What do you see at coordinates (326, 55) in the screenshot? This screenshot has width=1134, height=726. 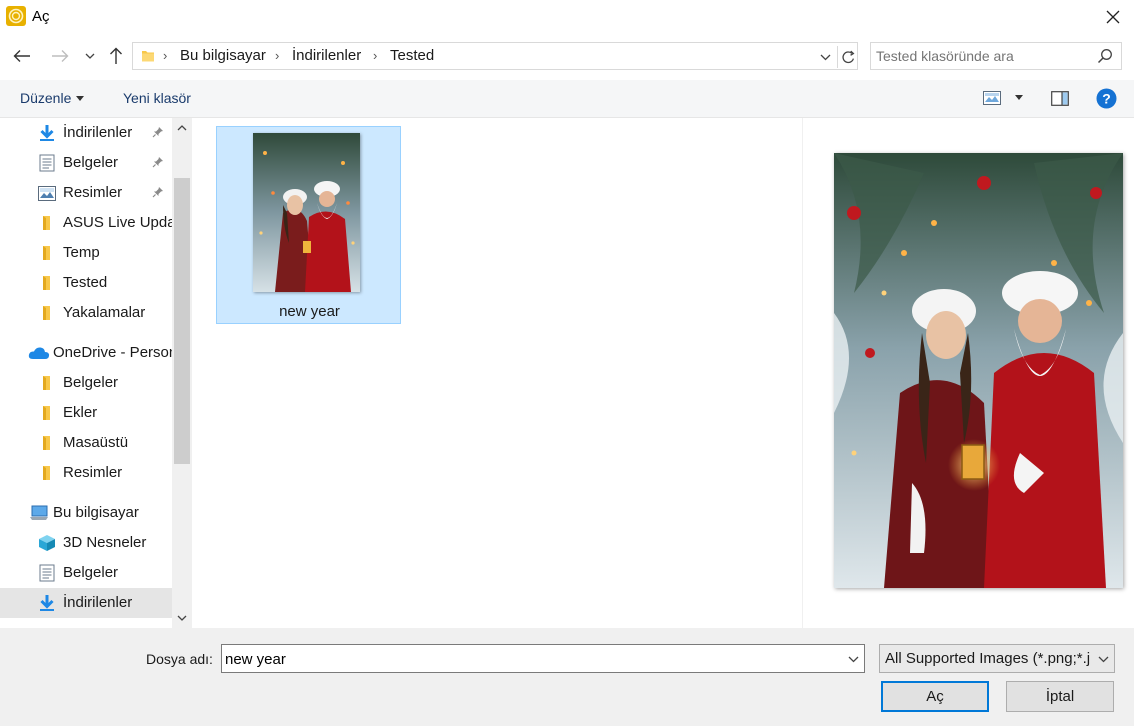 I see `breadcrumb-downloads: İndirilenler` at bounding box center [326, 55].